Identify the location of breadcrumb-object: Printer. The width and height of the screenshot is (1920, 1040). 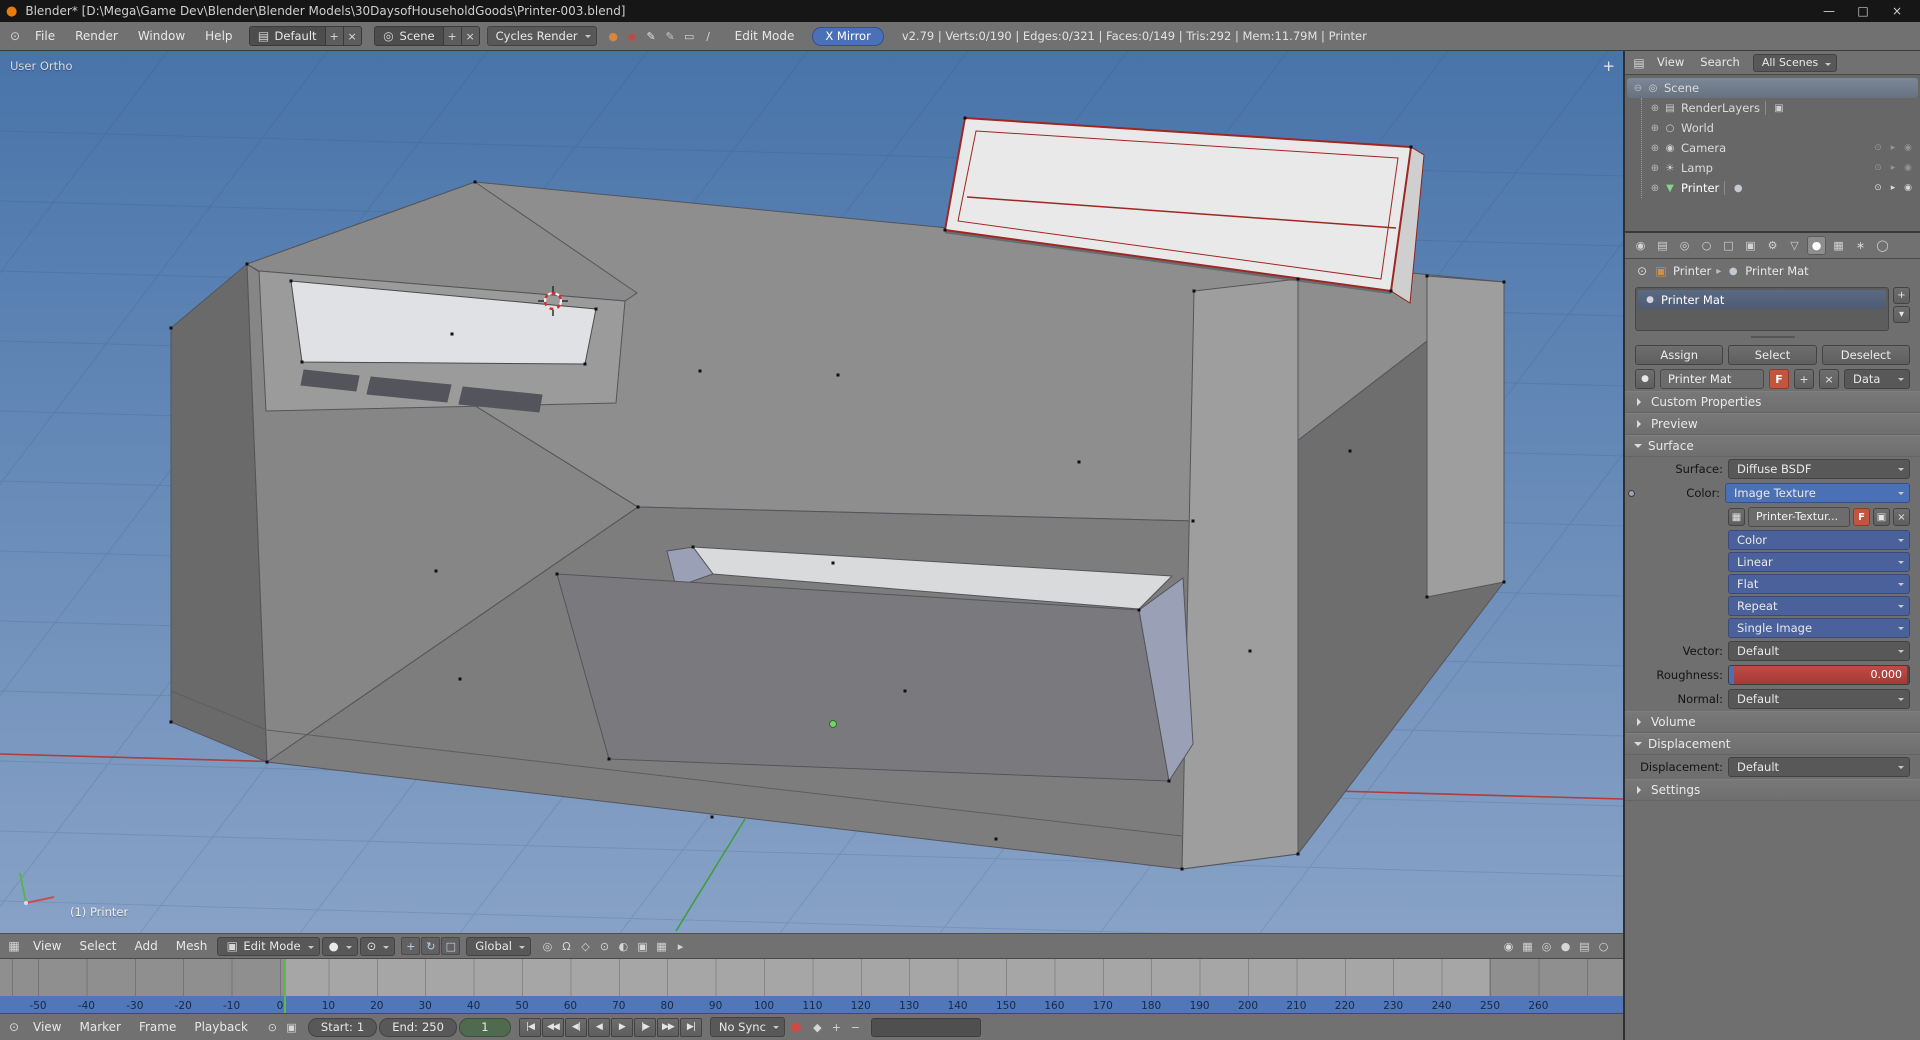
(1692, 271).